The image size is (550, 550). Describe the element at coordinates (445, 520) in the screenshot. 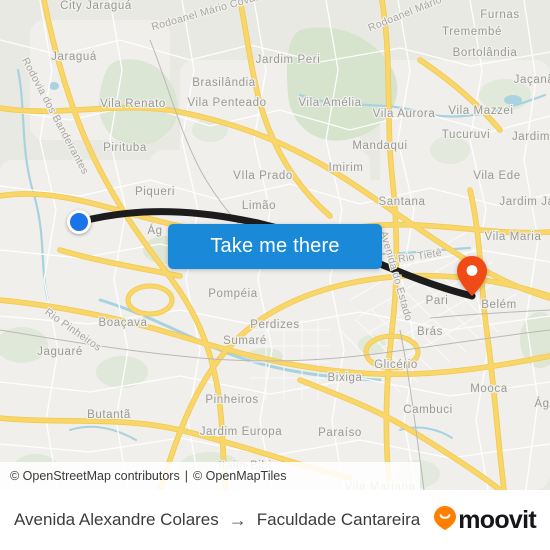

I see `moovit-pin-icon` at that location.